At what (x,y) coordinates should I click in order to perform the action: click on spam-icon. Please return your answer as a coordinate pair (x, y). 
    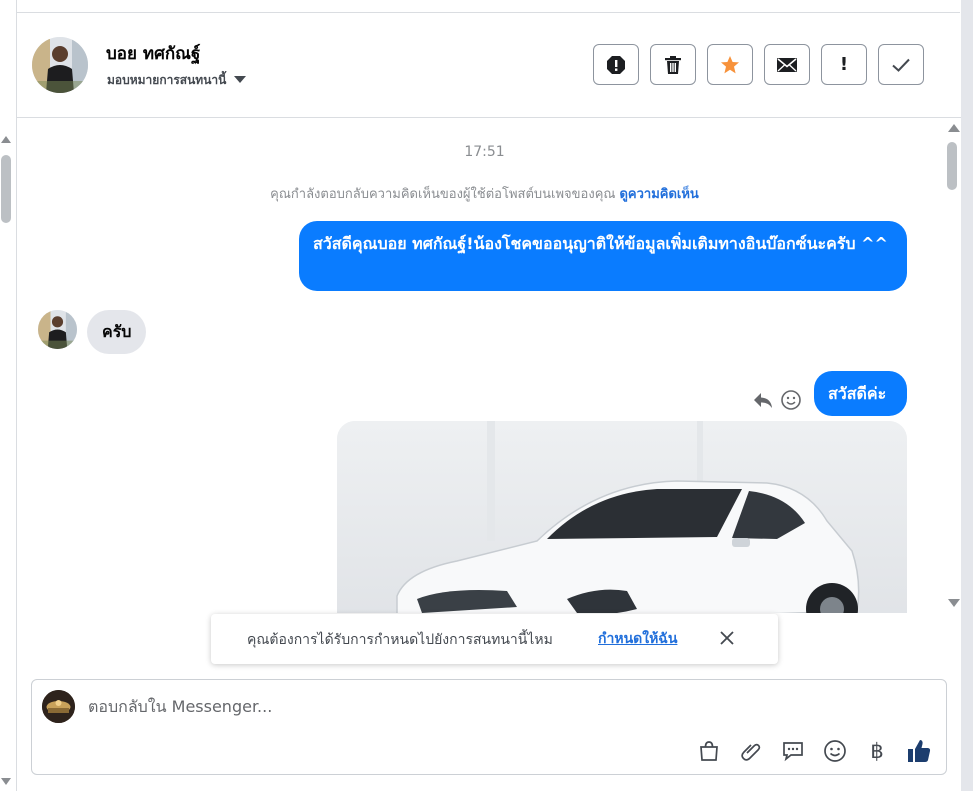
    Looking at the image, I should click on (616, 64).